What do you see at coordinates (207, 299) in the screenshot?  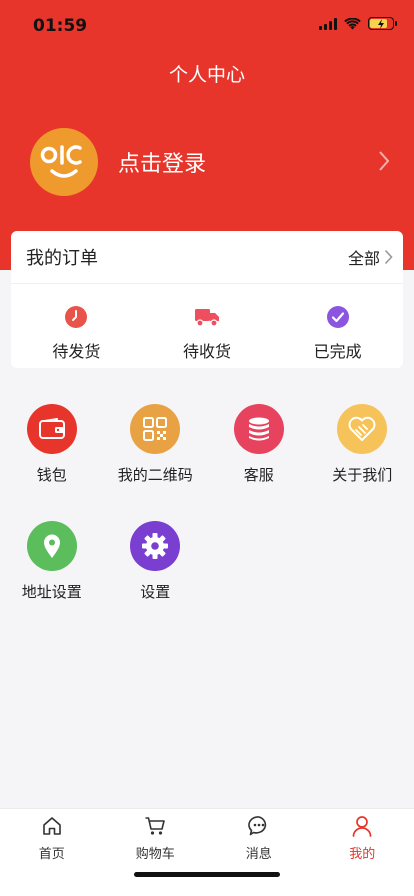 I see `orders-card: 我的订单 全部 待发货 待收货 已完成` at bounding box center [207, 299].